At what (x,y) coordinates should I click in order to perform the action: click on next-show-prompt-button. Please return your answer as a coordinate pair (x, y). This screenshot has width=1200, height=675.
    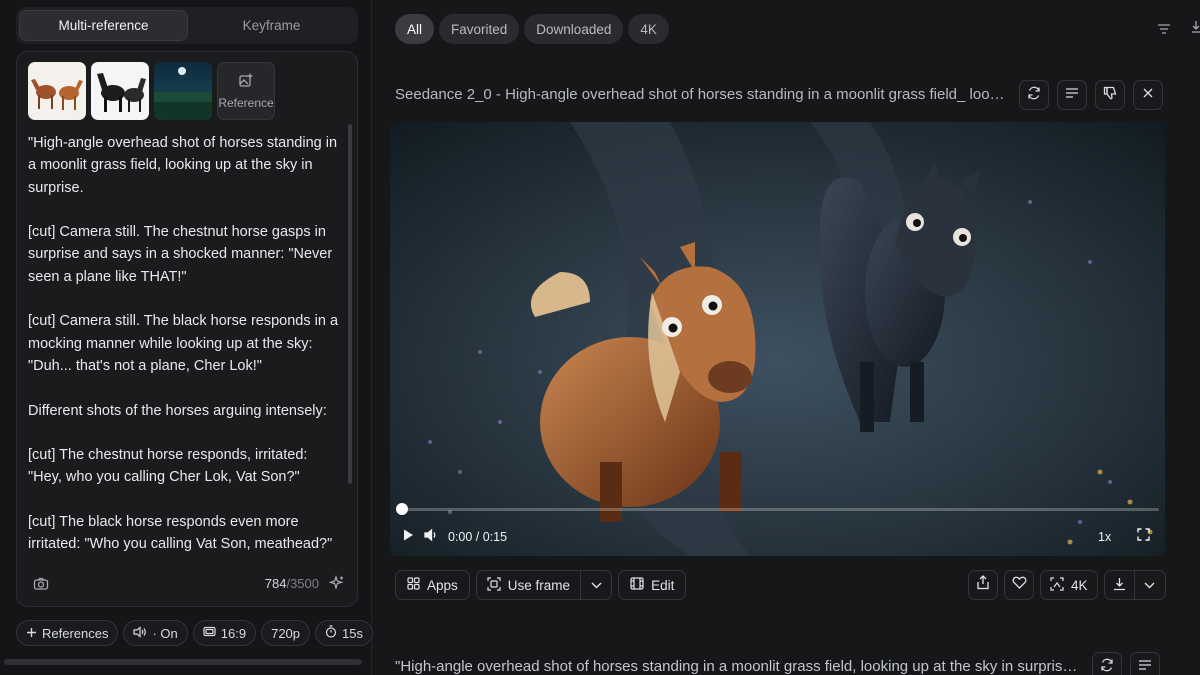
    Looking at the image, I should click on (1145, 663).